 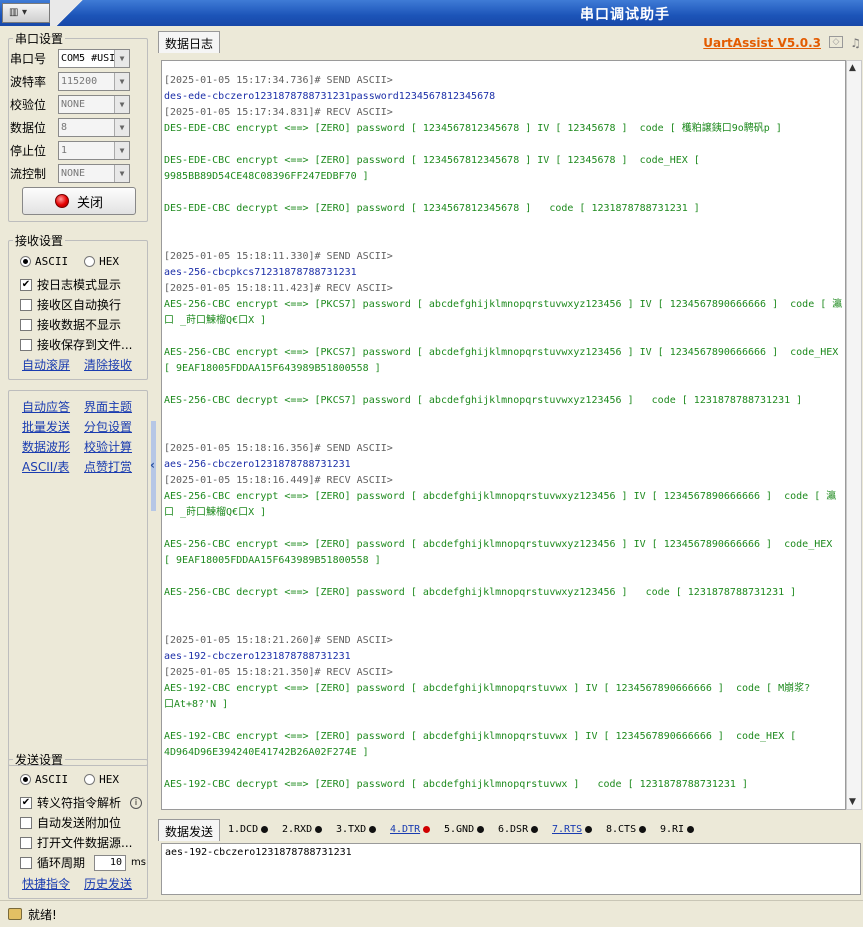 I want to click on checkbox-label: 循环周期, so click(x=61, y=863).